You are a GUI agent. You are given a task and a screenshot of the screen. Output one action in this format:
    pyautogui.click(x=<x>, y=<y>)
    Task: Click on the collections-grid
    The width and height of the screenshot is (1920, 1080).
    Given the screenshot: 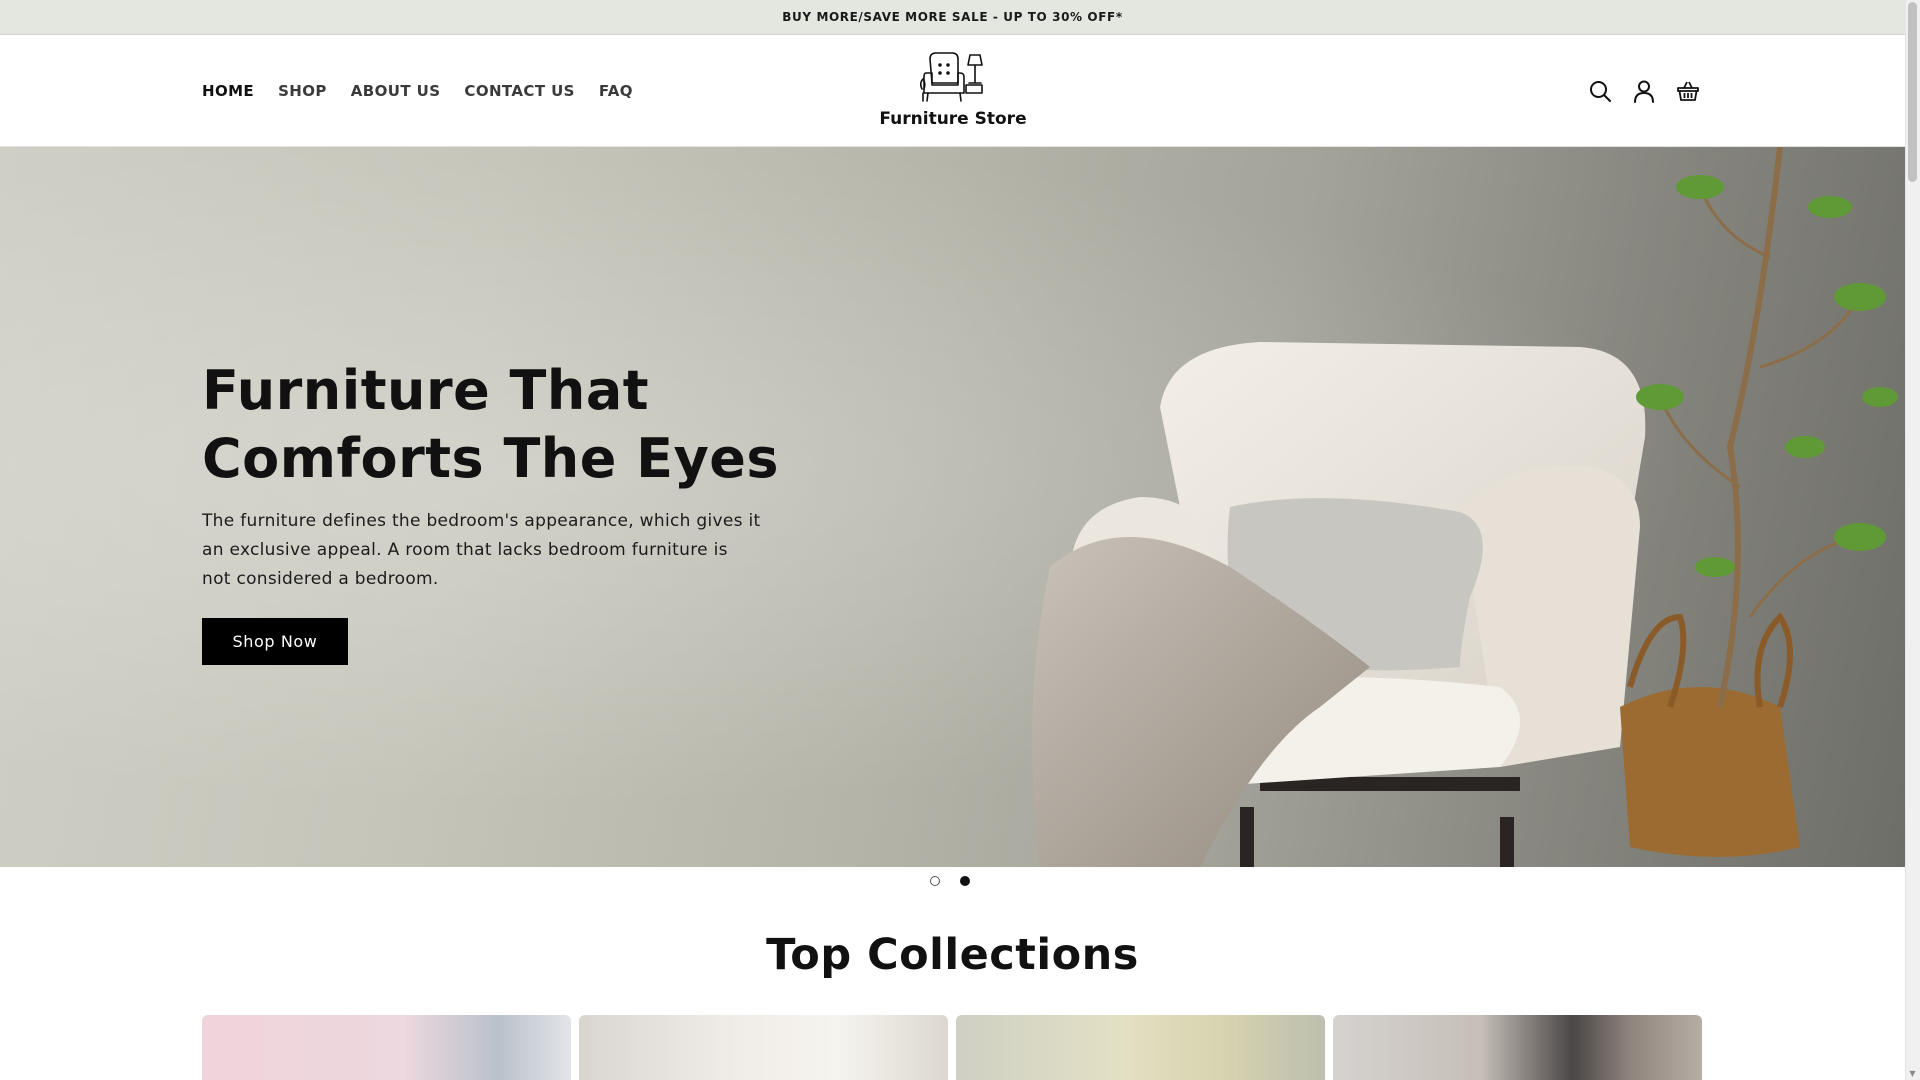 What is the action you would take?
    pyautogui.click(x=952, y=1047)
    